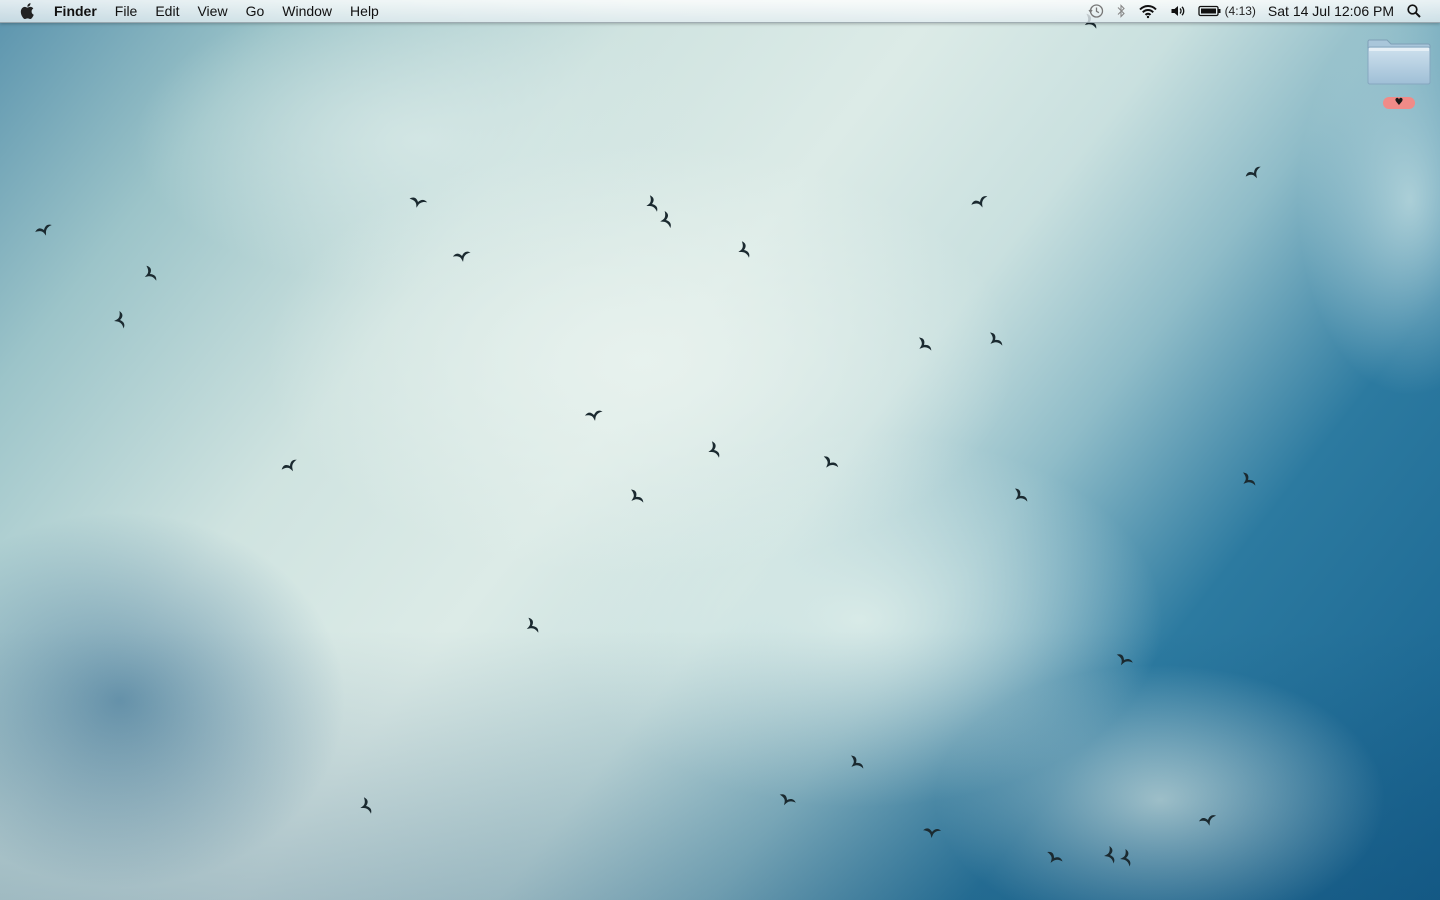 This screenshot has width=1440, height=900. Describe the element at coordinates (307, 11) in the screenshot. I see `menu-window: Window` at that location.